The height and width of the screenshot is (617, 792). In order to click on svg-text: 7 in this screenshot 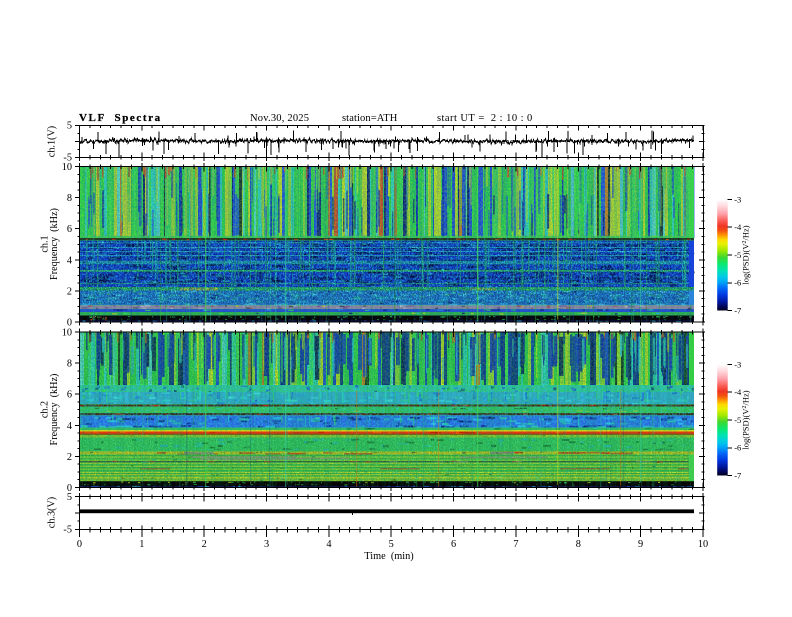, I will do `click(515, 544)`.